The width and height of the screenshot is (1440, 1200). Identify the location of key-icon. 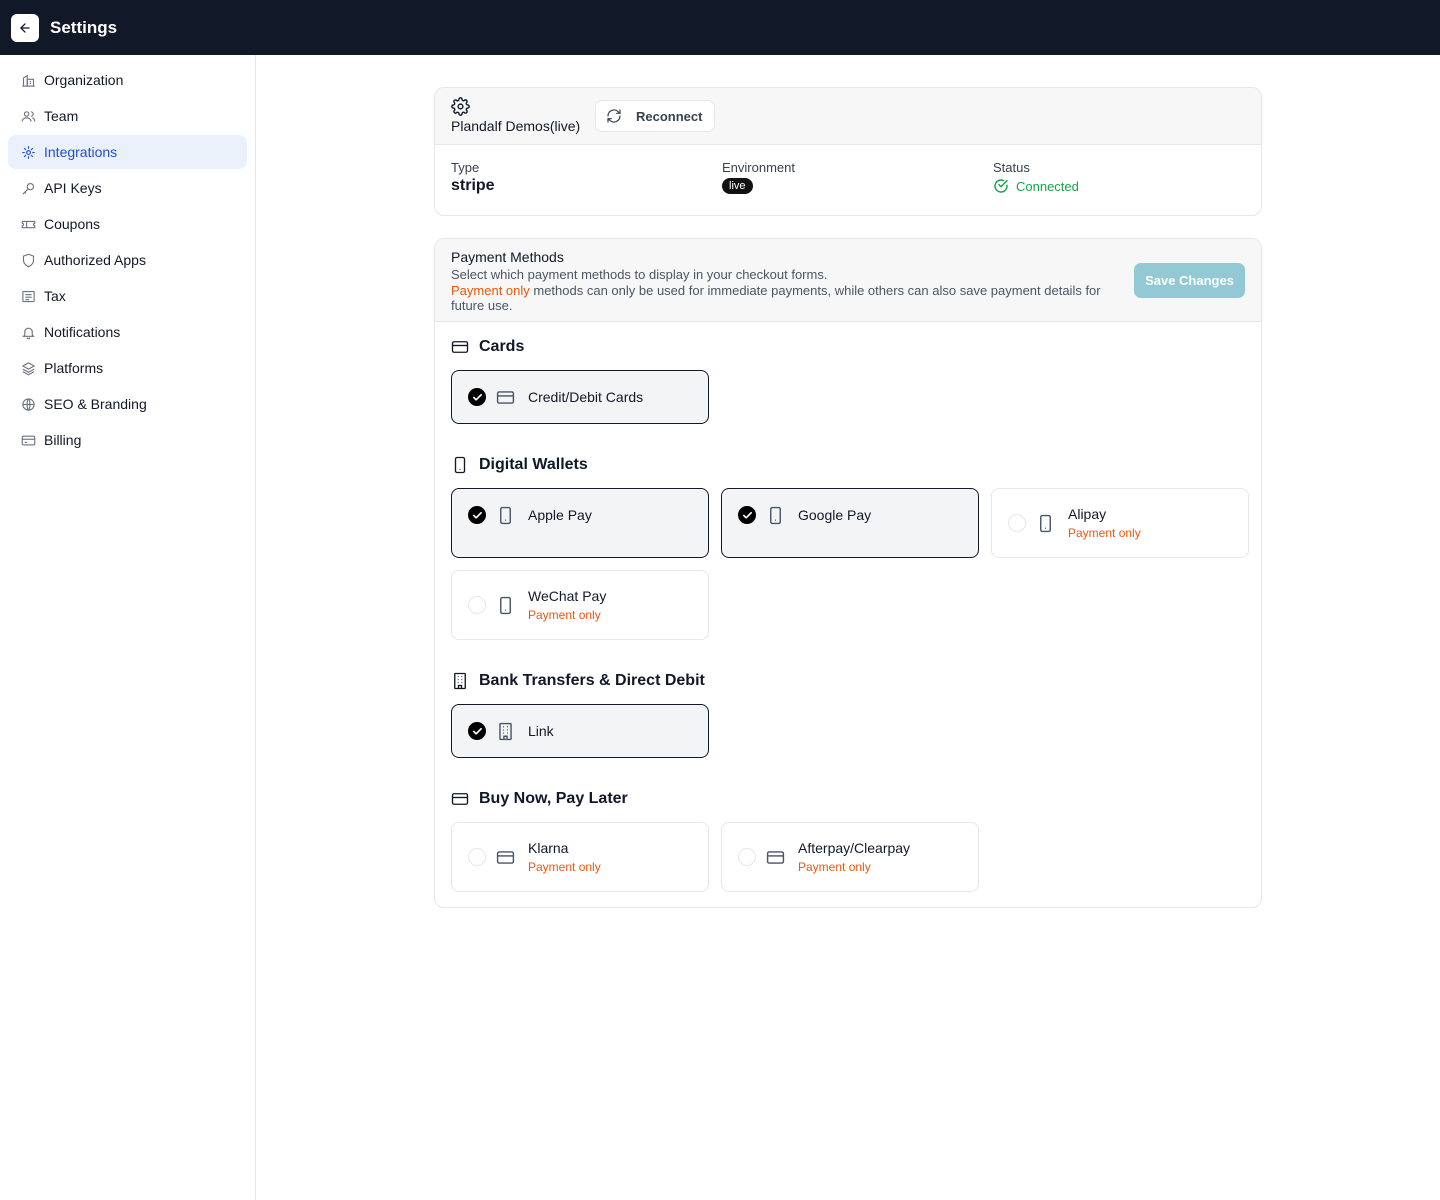
(28, 188).